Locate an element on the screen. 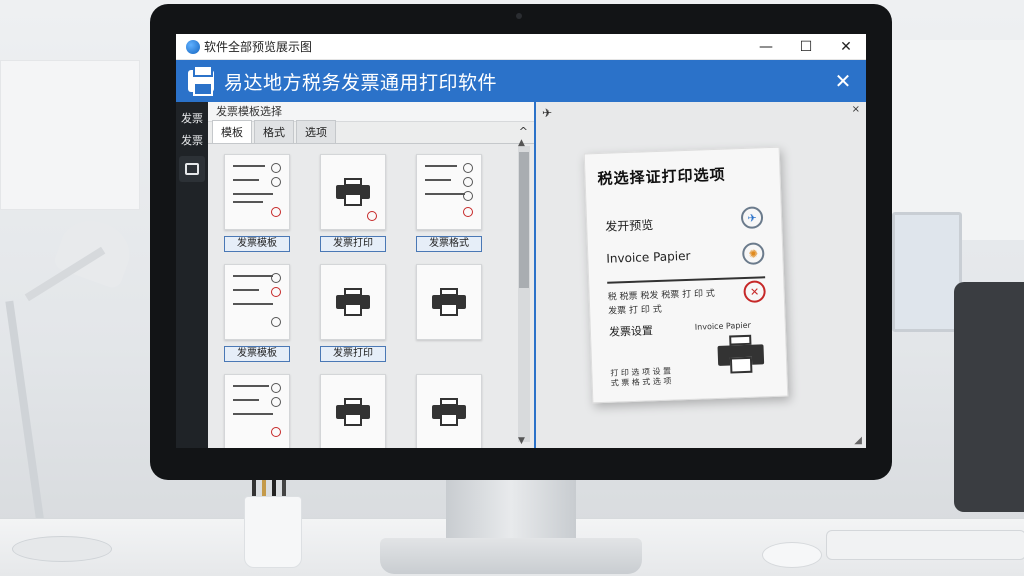 The height and width of the screenshot is (576, 1024). resize-grip-icon: ◢ is located at coordinates (858, 440).